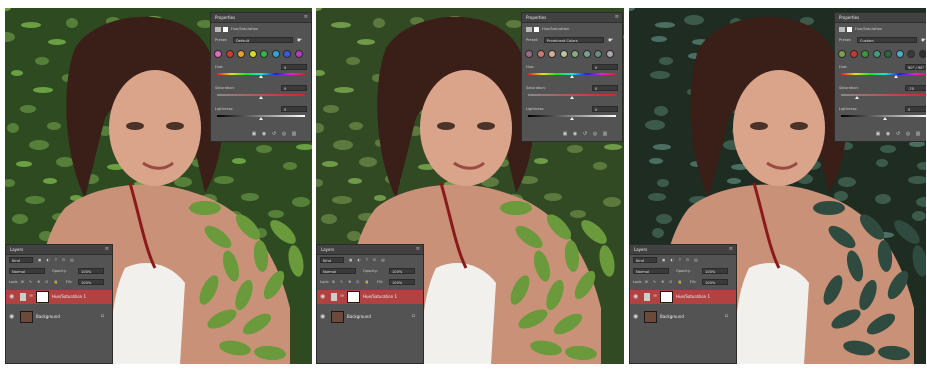 The height and width of the screenshot is (369, 927). What do you see at coordinates (915, 67) in the screenshot?
I see `slider-value-field: 90° / 90°` at bounding box center [915, 67].